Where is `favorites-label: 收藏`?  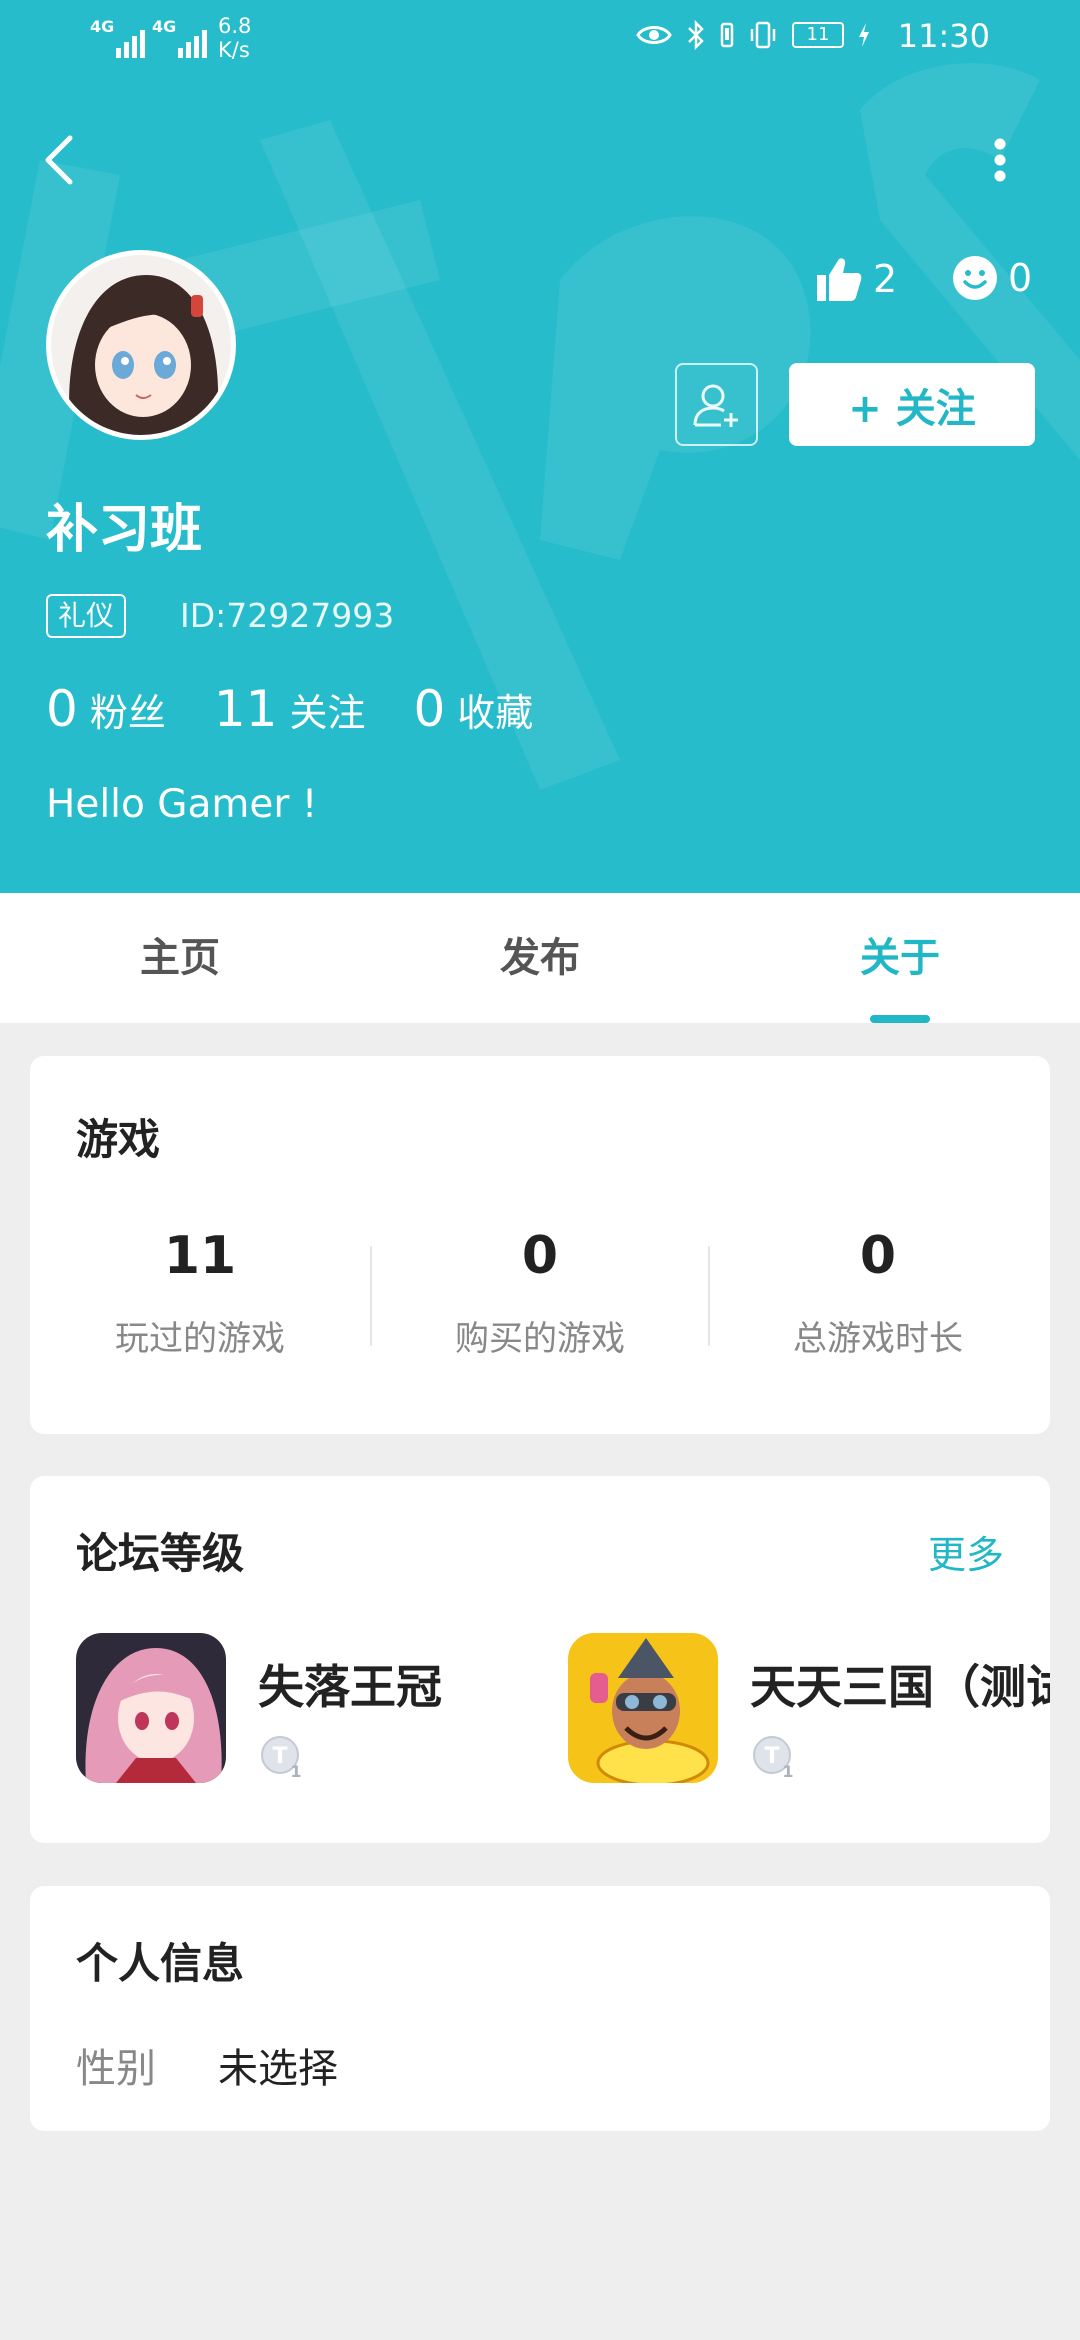
favorites-label: 收藏 is located at coordinates (495, 709).